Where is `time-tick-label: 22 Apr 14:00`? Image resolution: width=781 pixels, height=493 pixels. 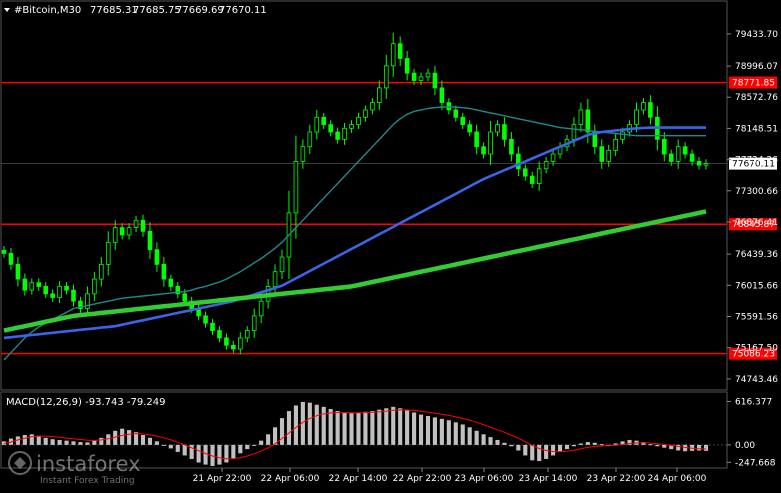
time-tick-label: 22 Apr 14:00 is located at coordinates (358, 479).